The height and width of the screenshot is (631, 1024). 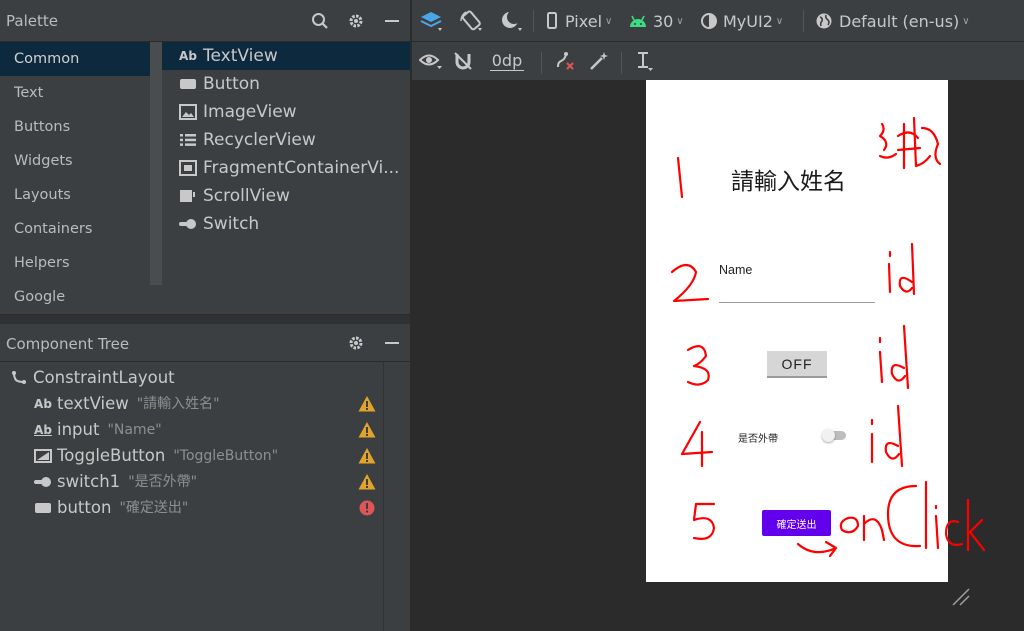 I want to click on palette-item-scrollview: ScrollView, so click(x=286, y=196).